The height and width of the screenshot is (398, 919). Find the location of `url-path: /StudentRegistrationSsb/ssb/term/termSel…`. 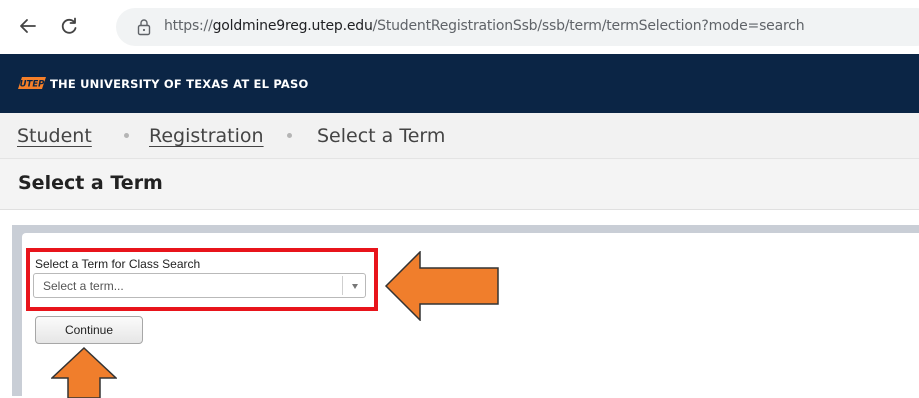

url-path: /StudentRegistrationSsb/ssb/term/termSel… is located at coordinates (588, 26).